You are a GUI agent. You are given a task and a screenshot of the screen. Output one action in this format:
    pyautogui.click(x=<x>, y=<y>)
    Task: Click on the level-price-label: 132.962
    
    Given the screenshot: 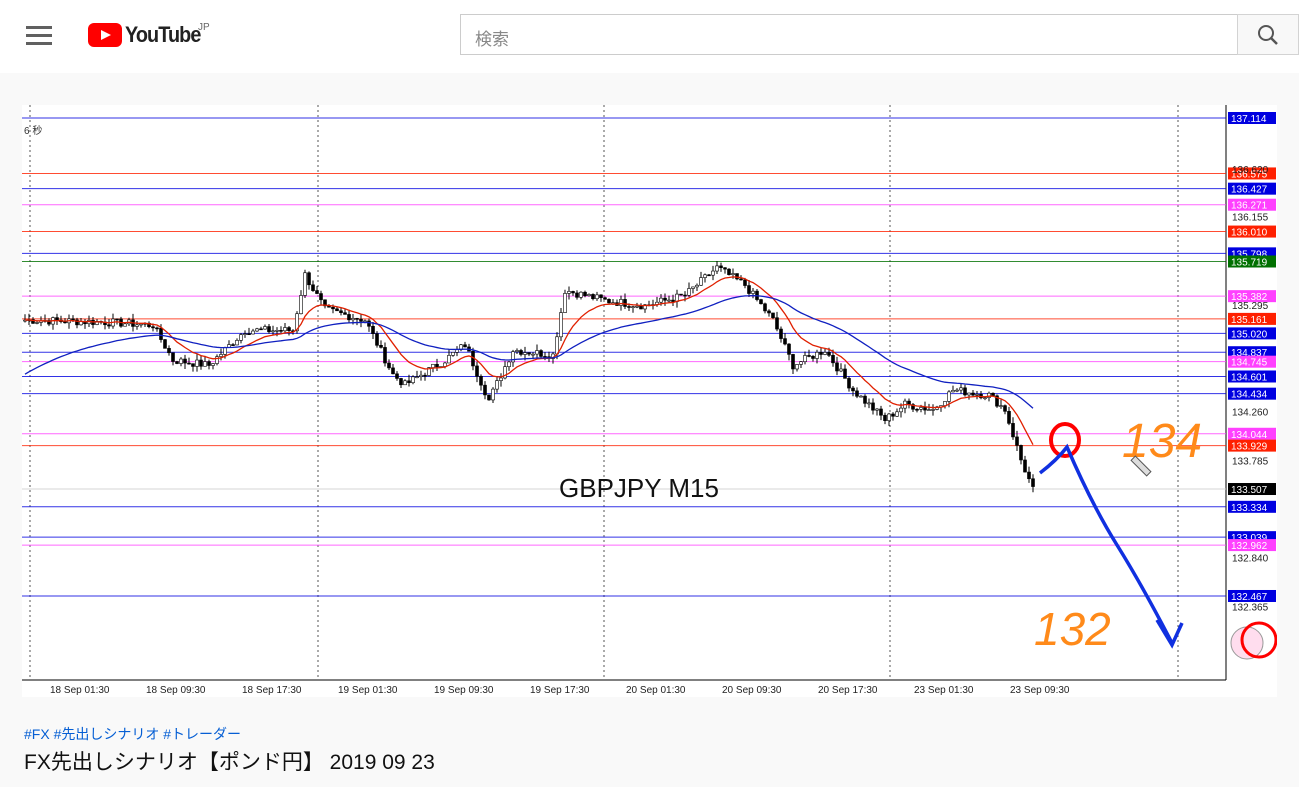 What is the action you would take?
    pyautogui.click(x=1249, y=546)
    